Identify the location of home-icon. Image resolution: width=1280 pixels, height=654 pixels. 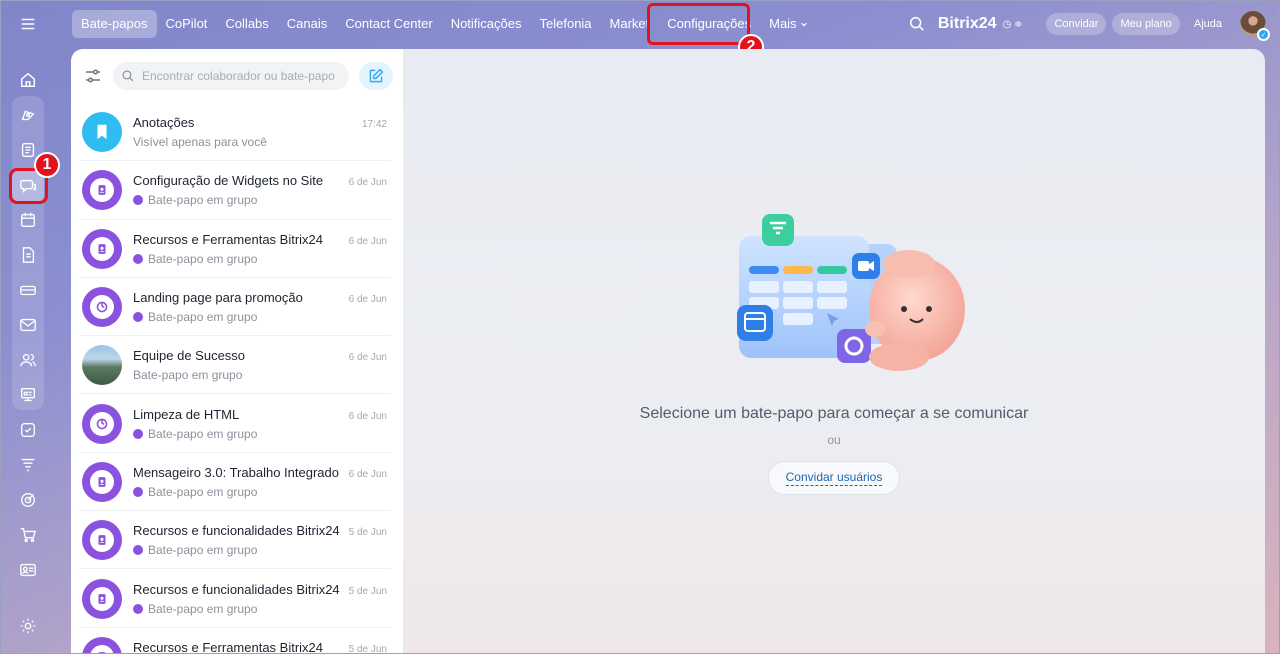
(28, 80).